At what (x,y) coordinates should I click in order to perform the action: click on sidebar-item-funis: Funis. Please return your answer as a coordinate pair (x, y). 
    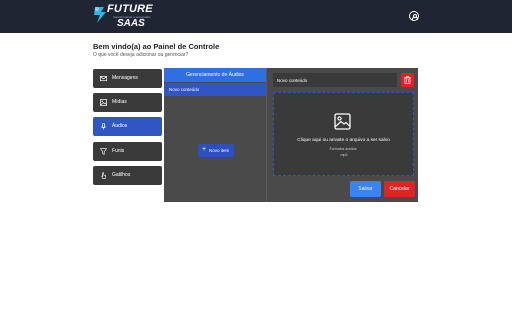
    Looking at the image, I should click on (127, 151).